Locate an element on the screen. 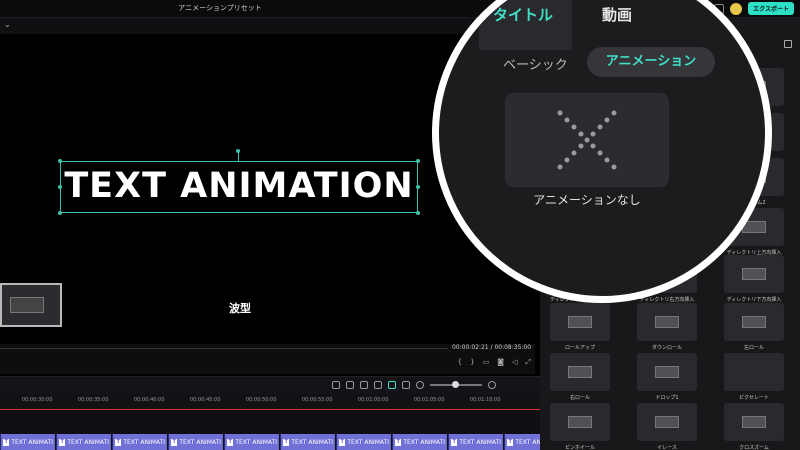 The height and width of the screenshot is (450, 800). preset-item: ダウンロール is located at coordinates (667, 327).